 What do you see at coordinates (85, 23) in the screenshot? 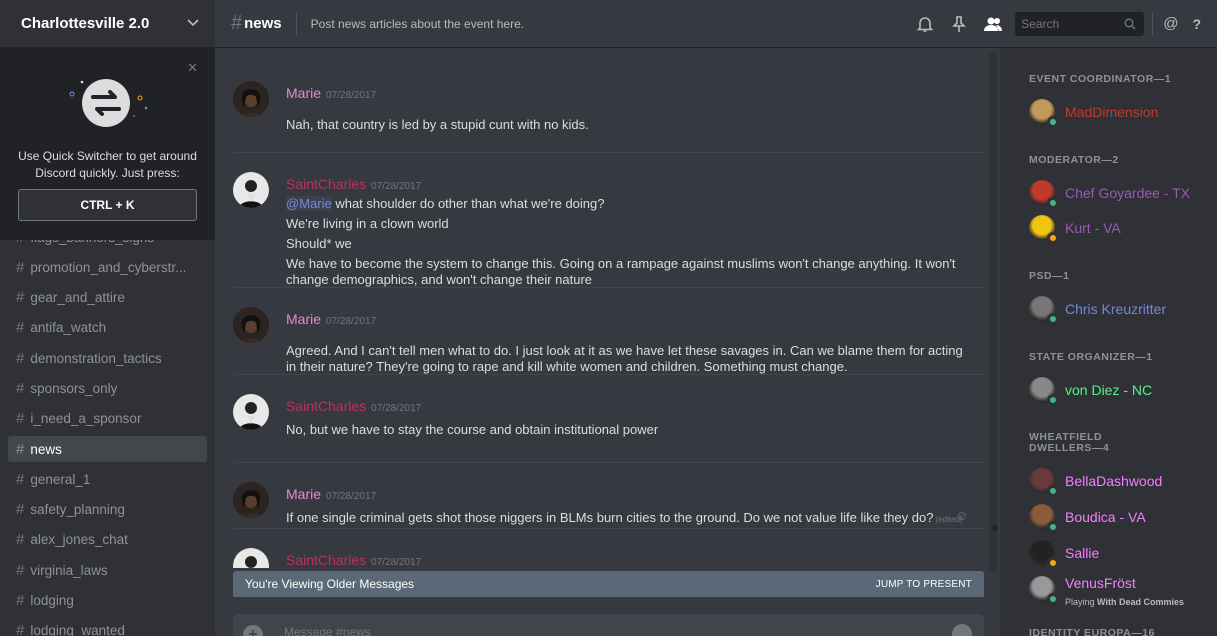
I see `guild-name: Charlottesville 2.0` at bounding box center [85, 23].